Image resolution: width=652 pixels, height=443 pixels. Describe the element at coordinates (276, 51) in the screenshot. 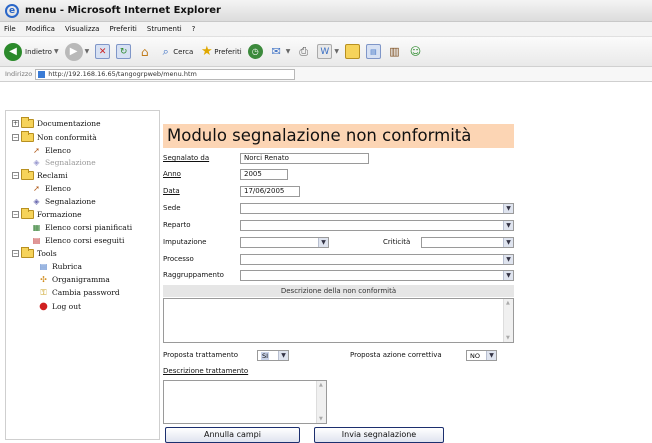

I see `mail-icon: ✉` at that location.